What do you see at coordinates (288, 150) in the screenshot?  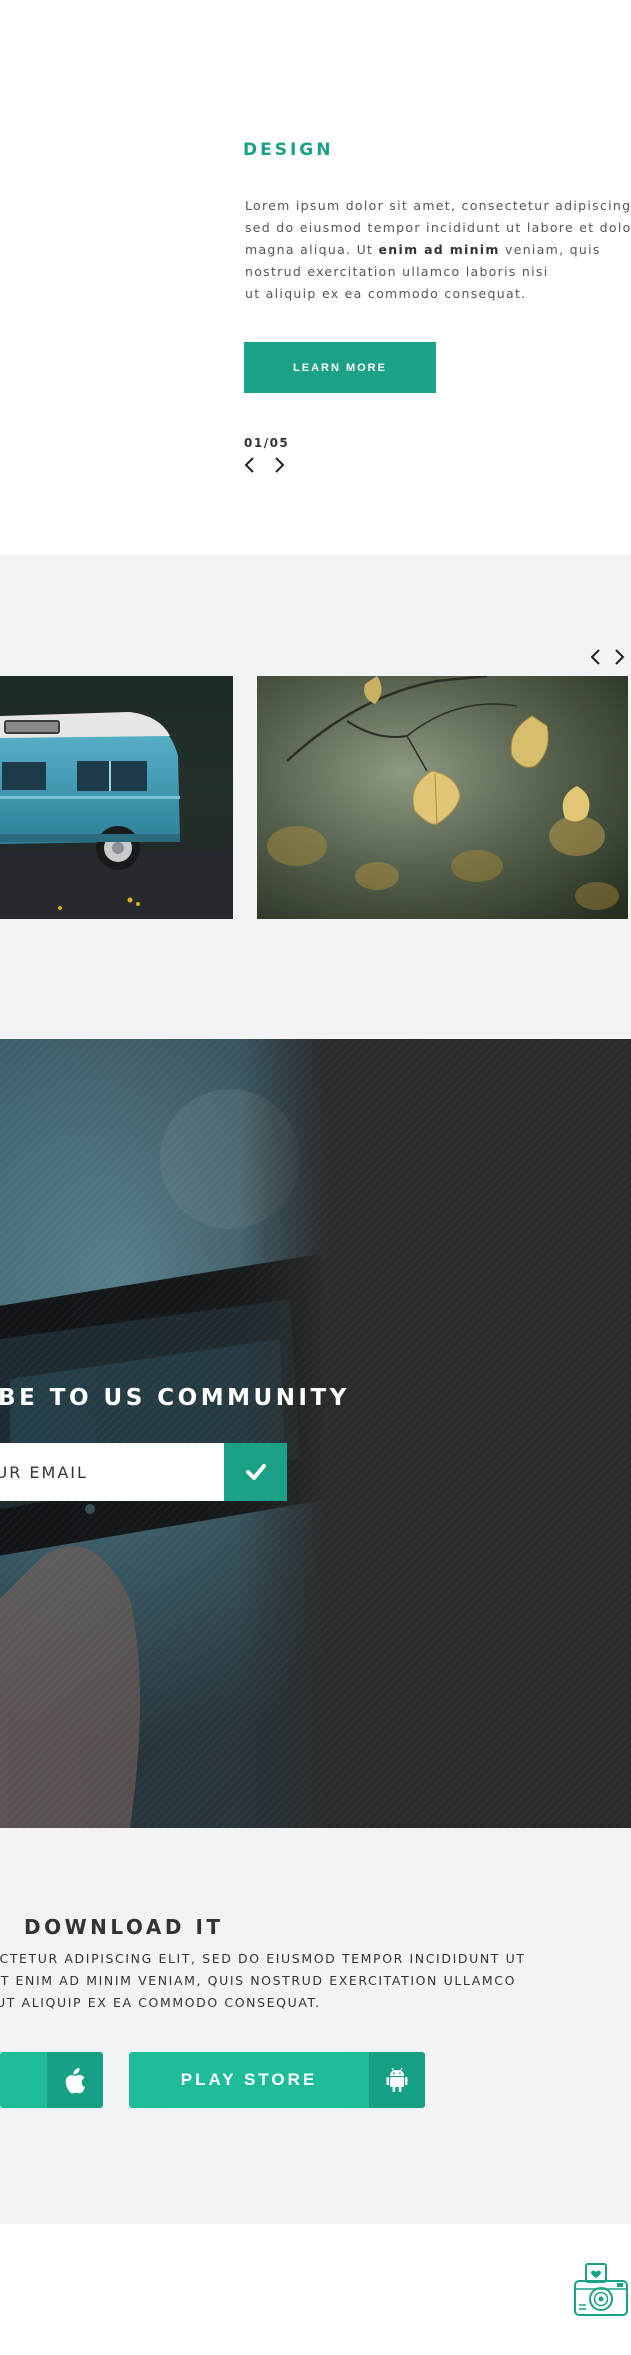 I see `design-title: DESIGN` at bounding box center [288, 150].